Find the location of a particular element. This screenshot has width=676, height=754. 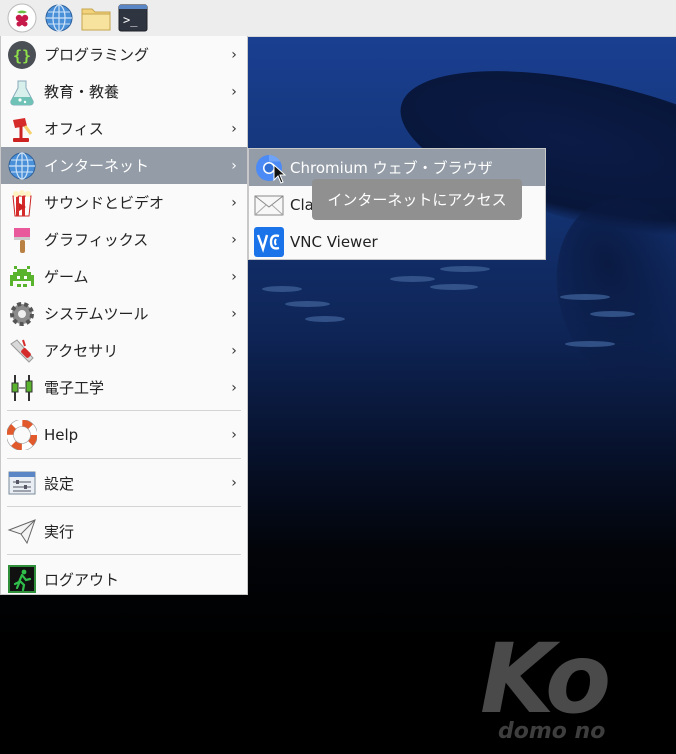

menu-item-label: 実行 is located at coordinates (59, 531).